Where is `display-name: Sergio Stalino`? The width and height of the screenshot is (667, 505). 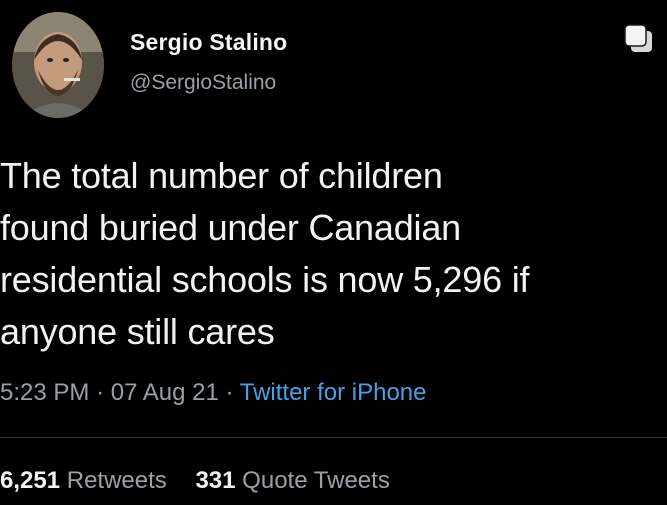
display-name: Sergio Stalino is located at coordinates (208, 42).